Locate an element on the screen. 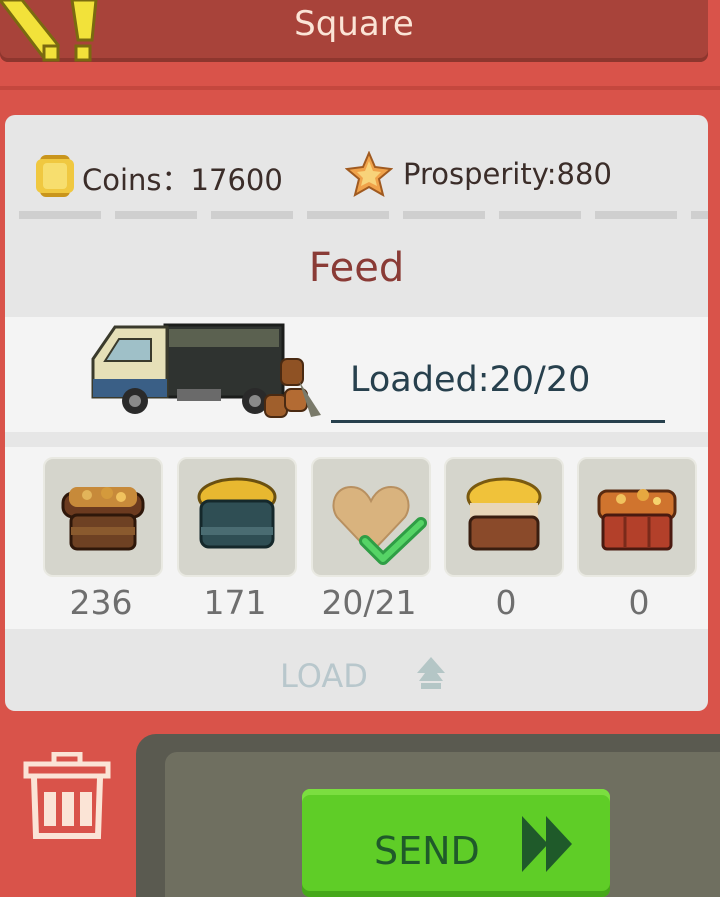  divider is located at coordinates (360, 88).